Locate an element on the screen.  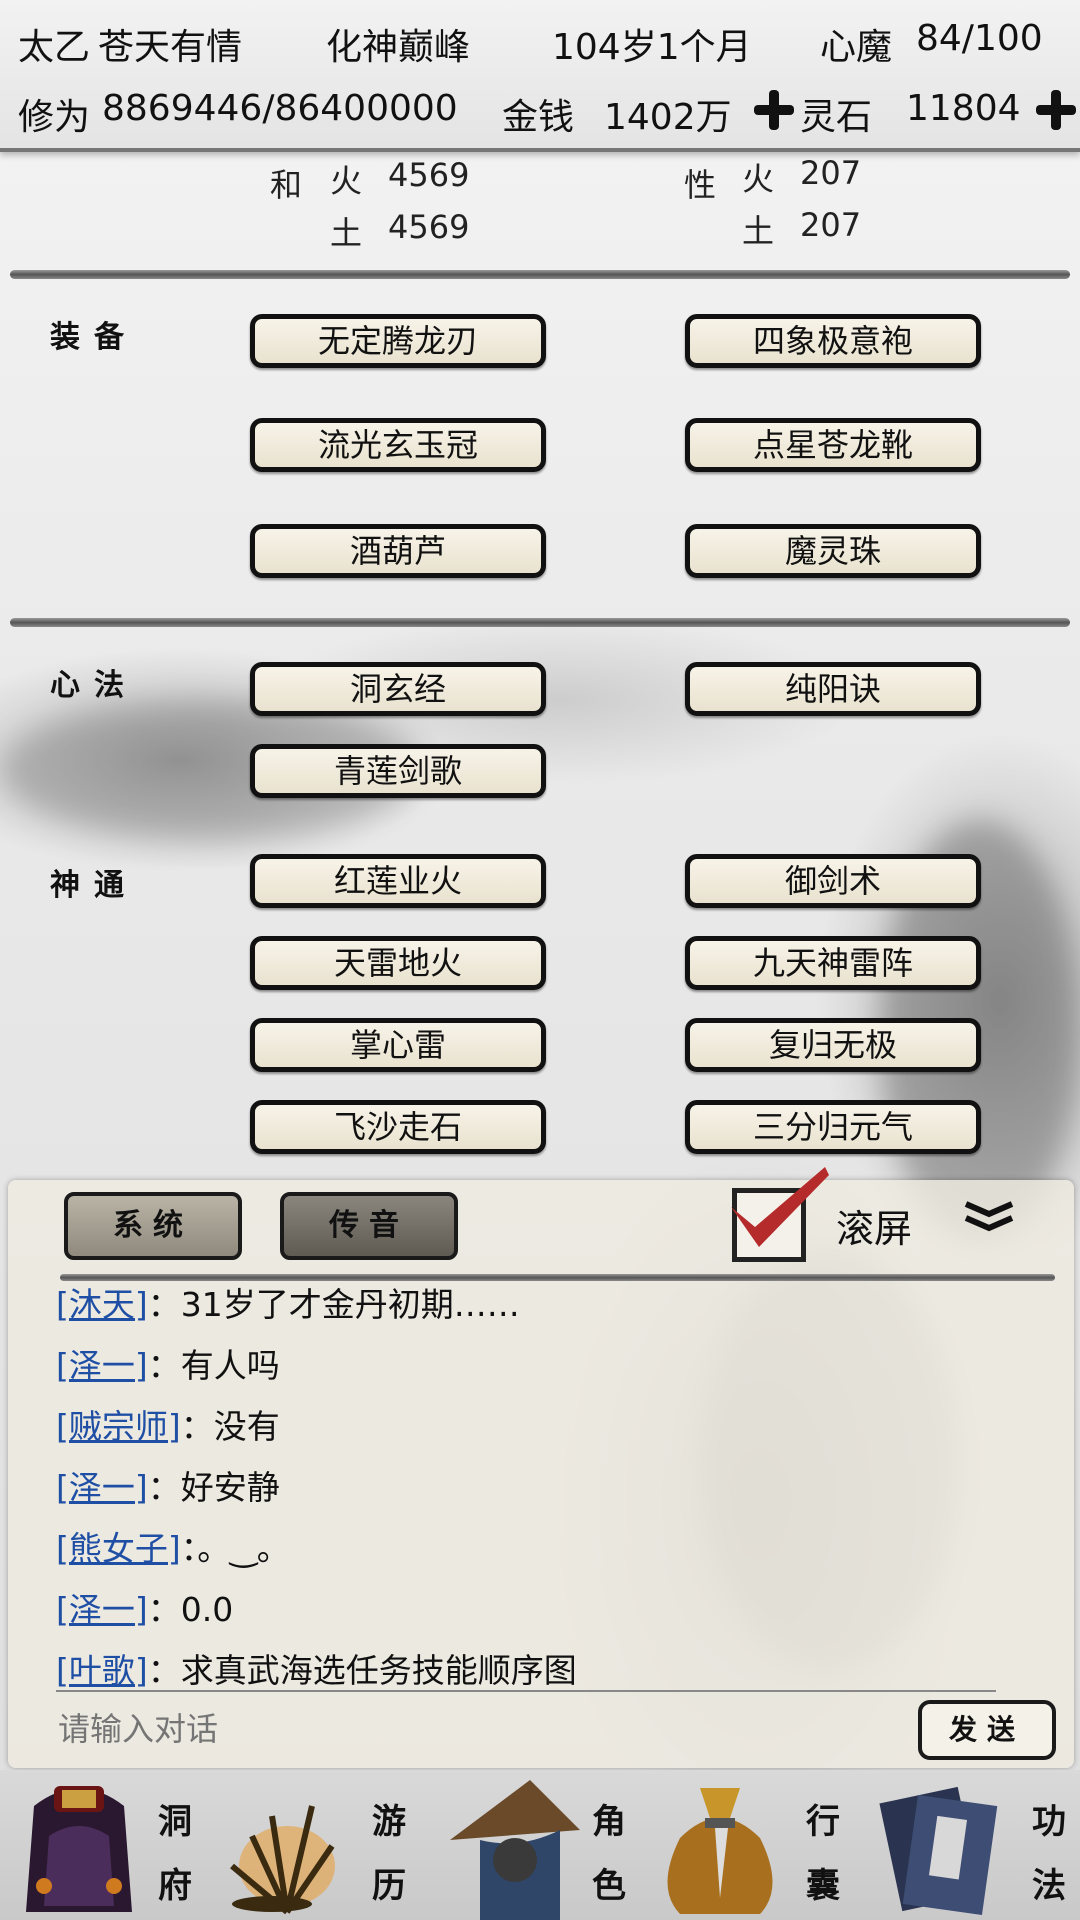
chat-message: [泽一]：好安静 is located at coordinates (168, 1485).